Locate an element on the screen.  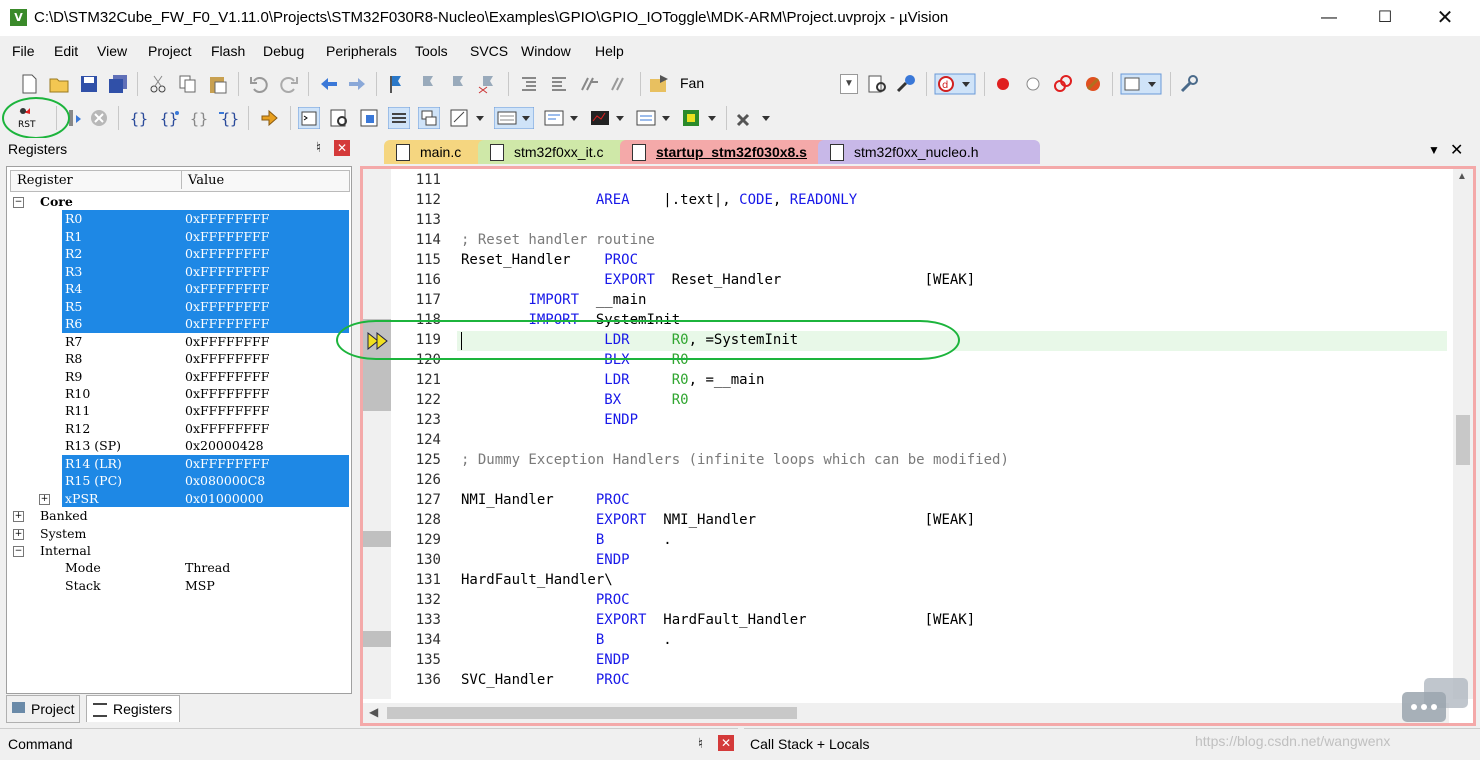
toolbox-icon is located at coordinates (754, 118).